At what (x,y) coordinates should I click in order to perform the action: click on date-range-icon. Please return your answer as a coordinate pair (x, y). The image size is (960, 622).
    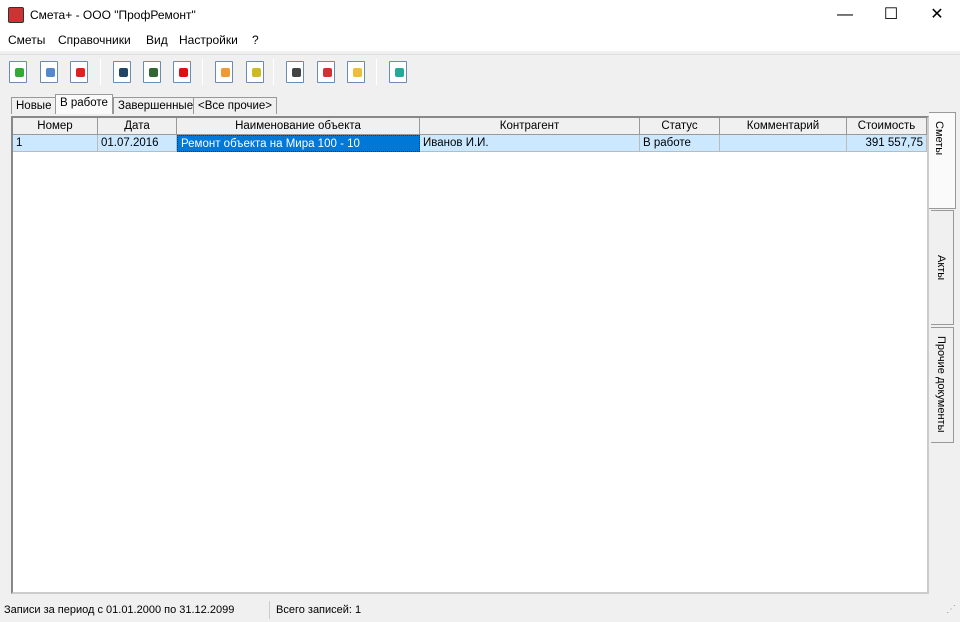
    Looking at the image, I should click on (122, 72).